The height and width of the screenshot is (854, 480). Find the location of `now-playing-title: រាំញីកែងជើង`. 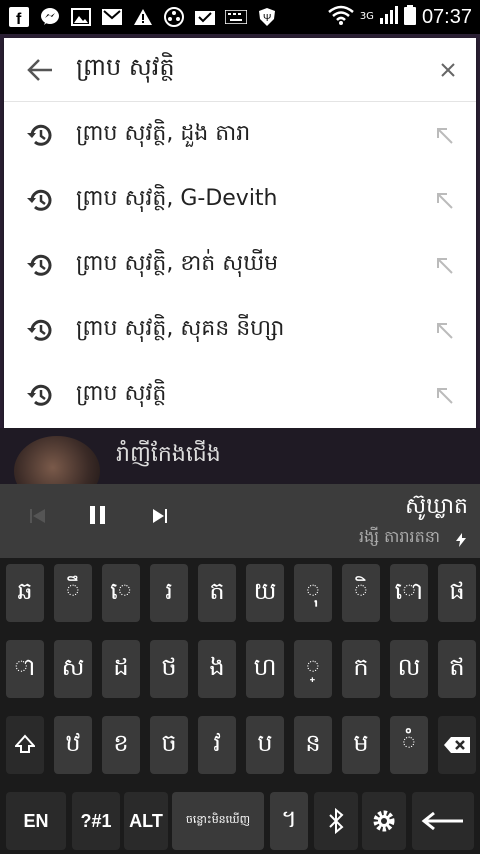

now-playing-title: រាំញីកែងជើង is located at coordinates (168, 454).